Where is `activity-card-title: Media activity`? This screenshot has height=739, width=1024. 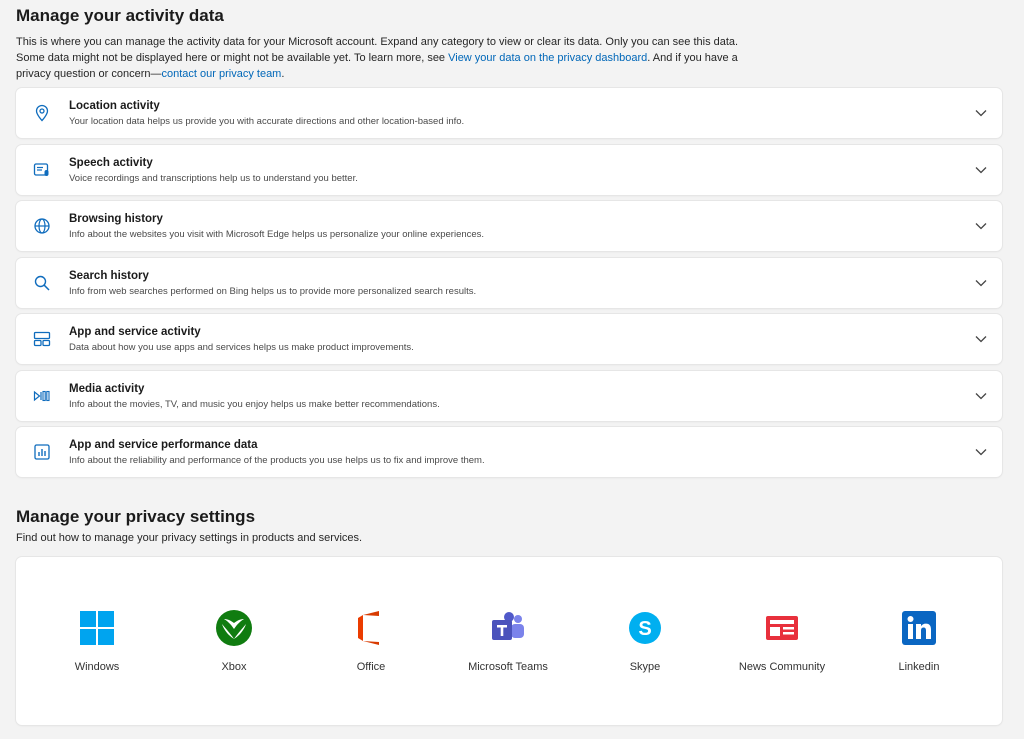
activity-card-title: Media activity is located at coordinates (107, 389).